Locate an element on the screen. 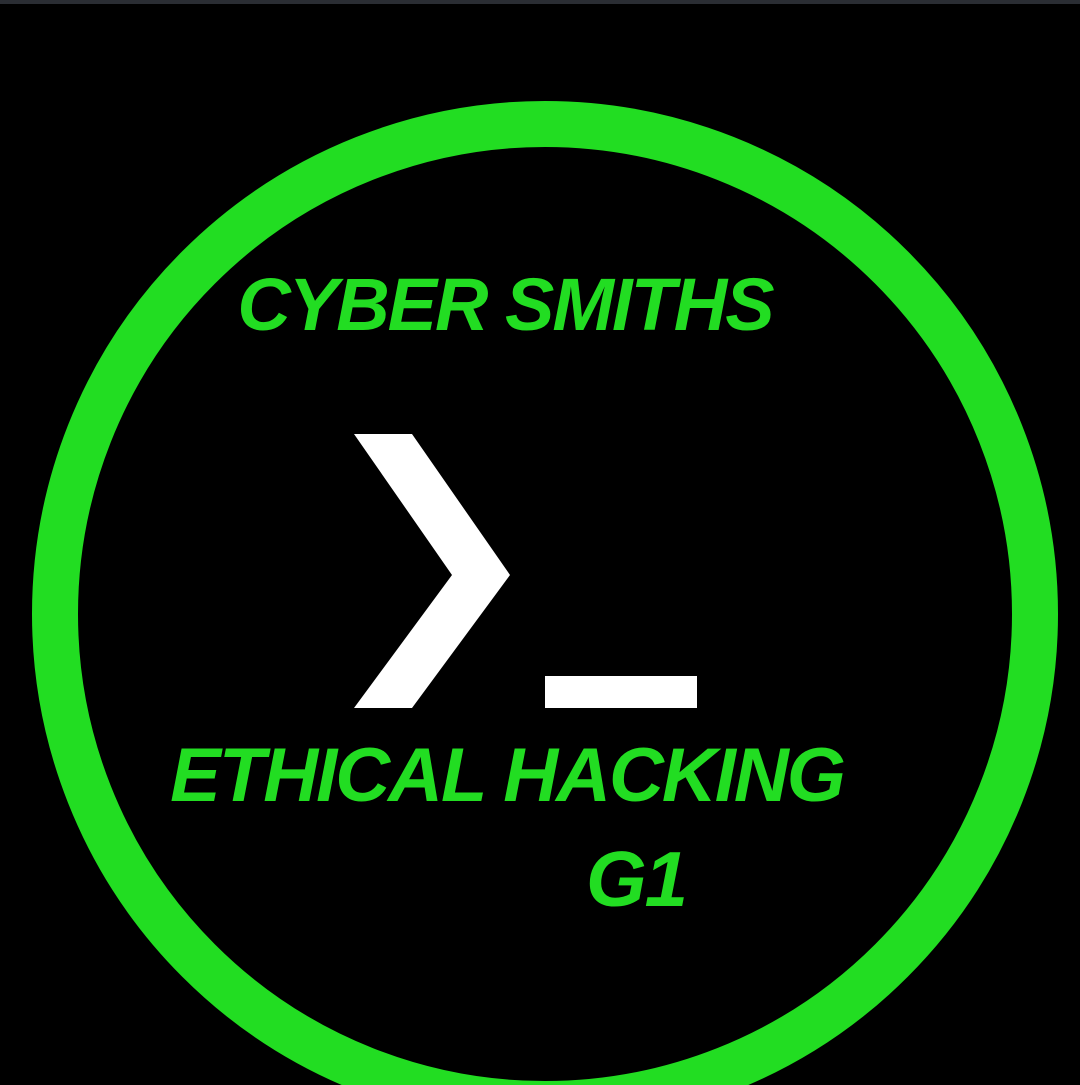 This screenshot has height=1085, width=1080. terminal-prompt-icon is located at coordinates (525, 571).